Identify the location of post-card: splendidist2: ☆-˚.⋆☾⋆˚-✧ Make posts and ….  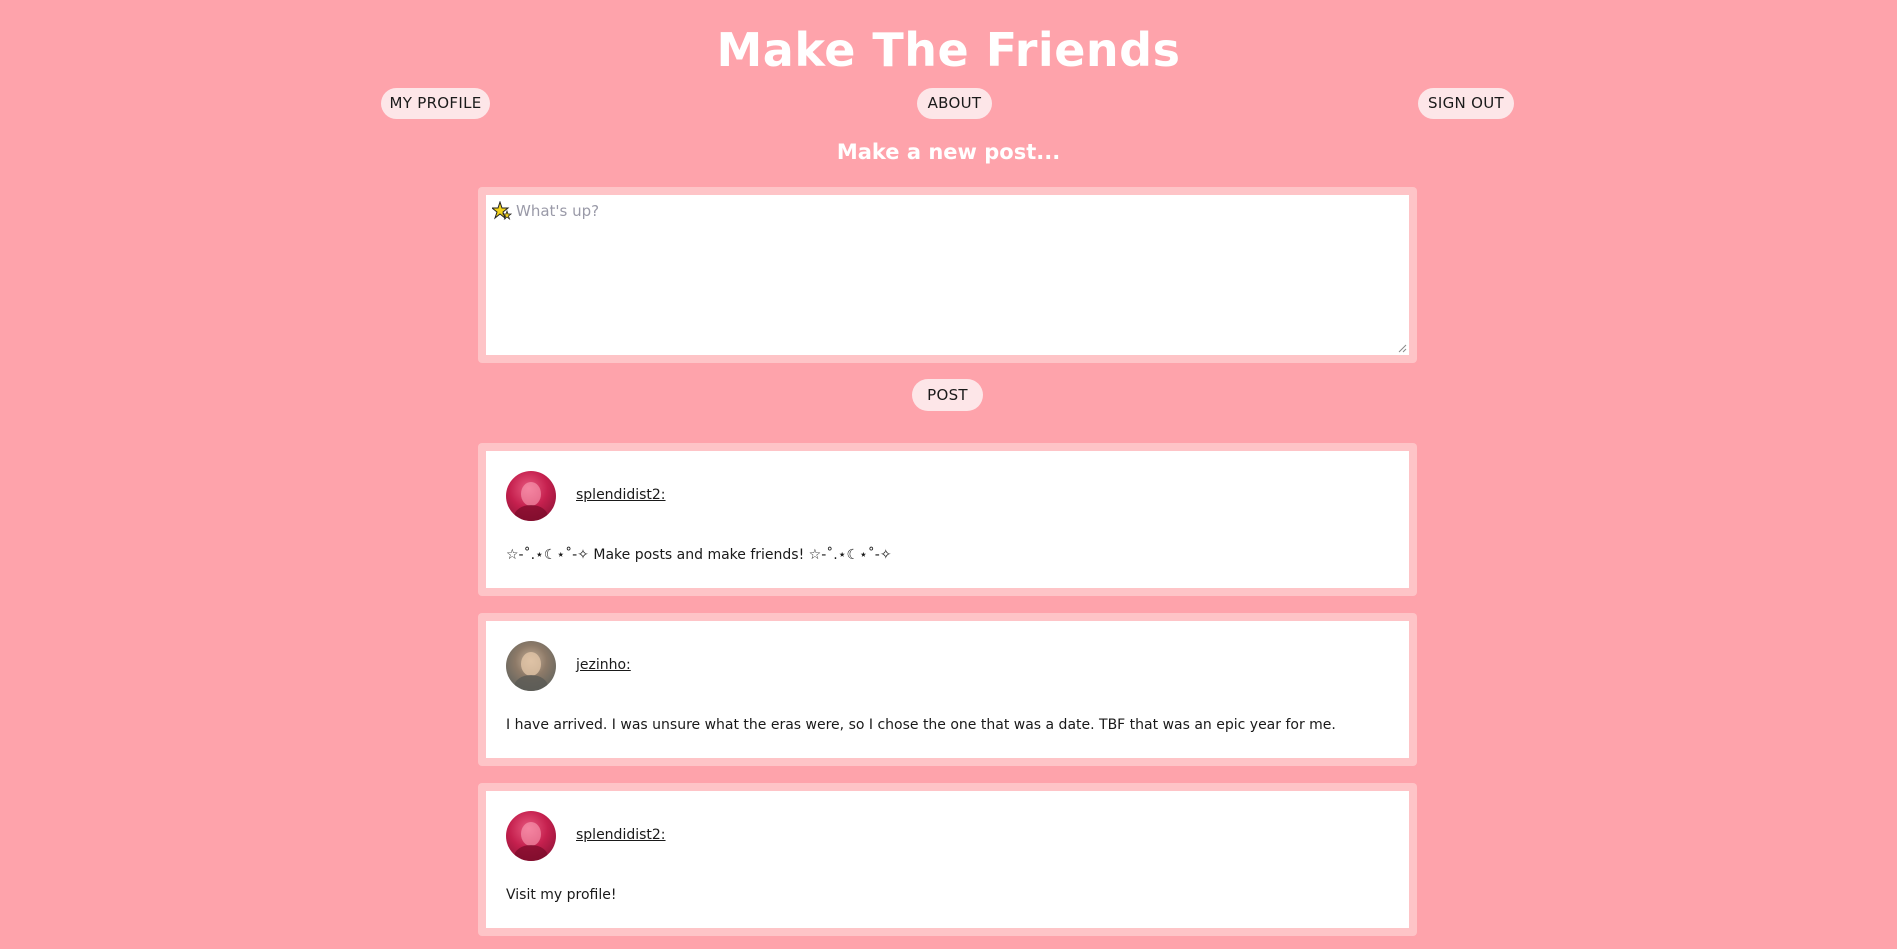
(947, 519).